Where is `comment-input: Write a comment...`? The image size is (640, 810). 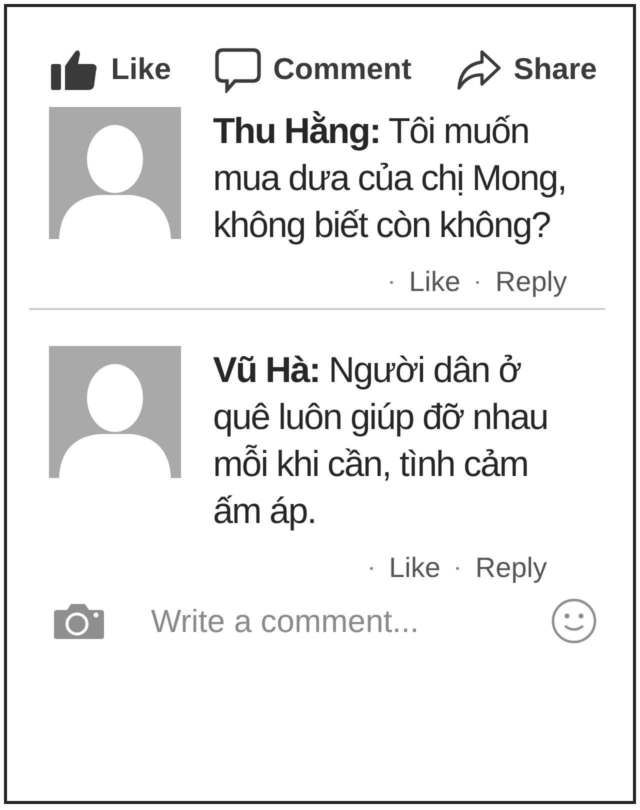
comment-input: Write a comment... is located at coordinates (328, 621).